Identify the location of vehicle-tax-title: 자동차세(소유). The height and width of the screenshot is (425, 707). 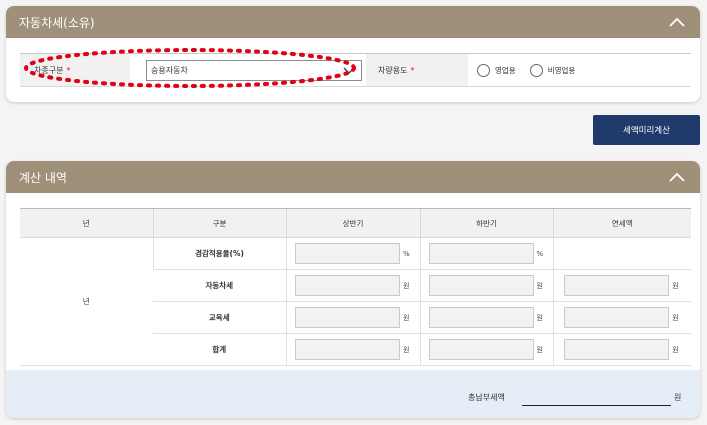
(57, 22).